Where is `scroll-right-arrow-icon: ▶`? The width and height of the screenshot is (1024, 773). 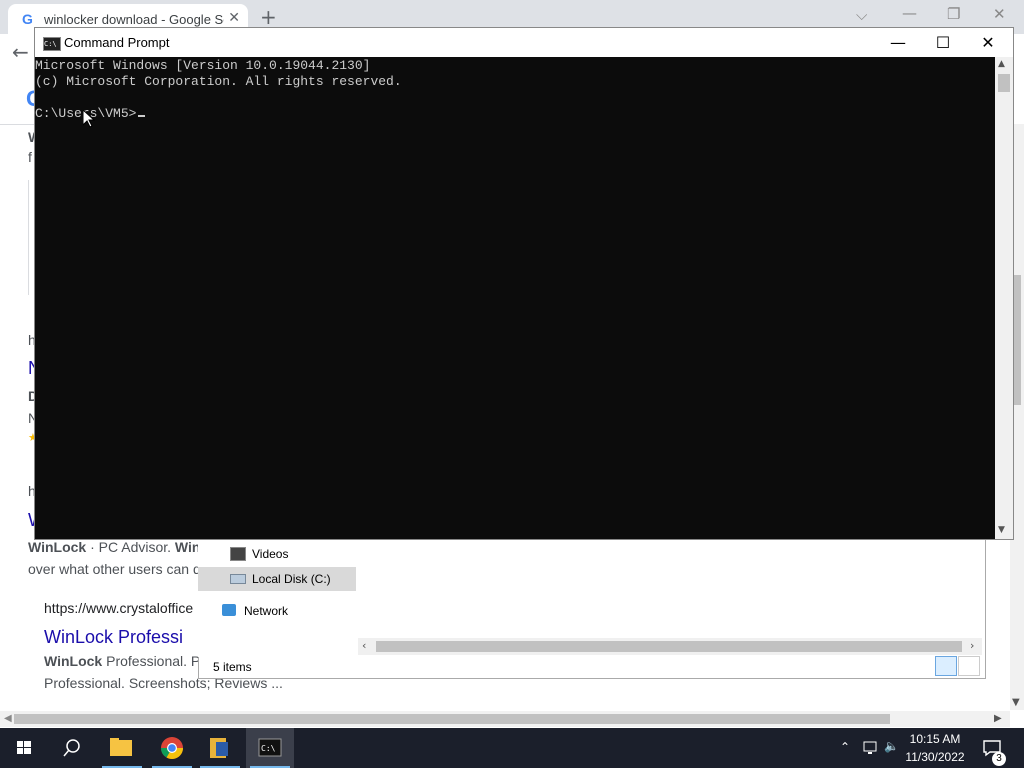
scroll-right-arrow-icon: ▶ is located at coordinates (998, 718).